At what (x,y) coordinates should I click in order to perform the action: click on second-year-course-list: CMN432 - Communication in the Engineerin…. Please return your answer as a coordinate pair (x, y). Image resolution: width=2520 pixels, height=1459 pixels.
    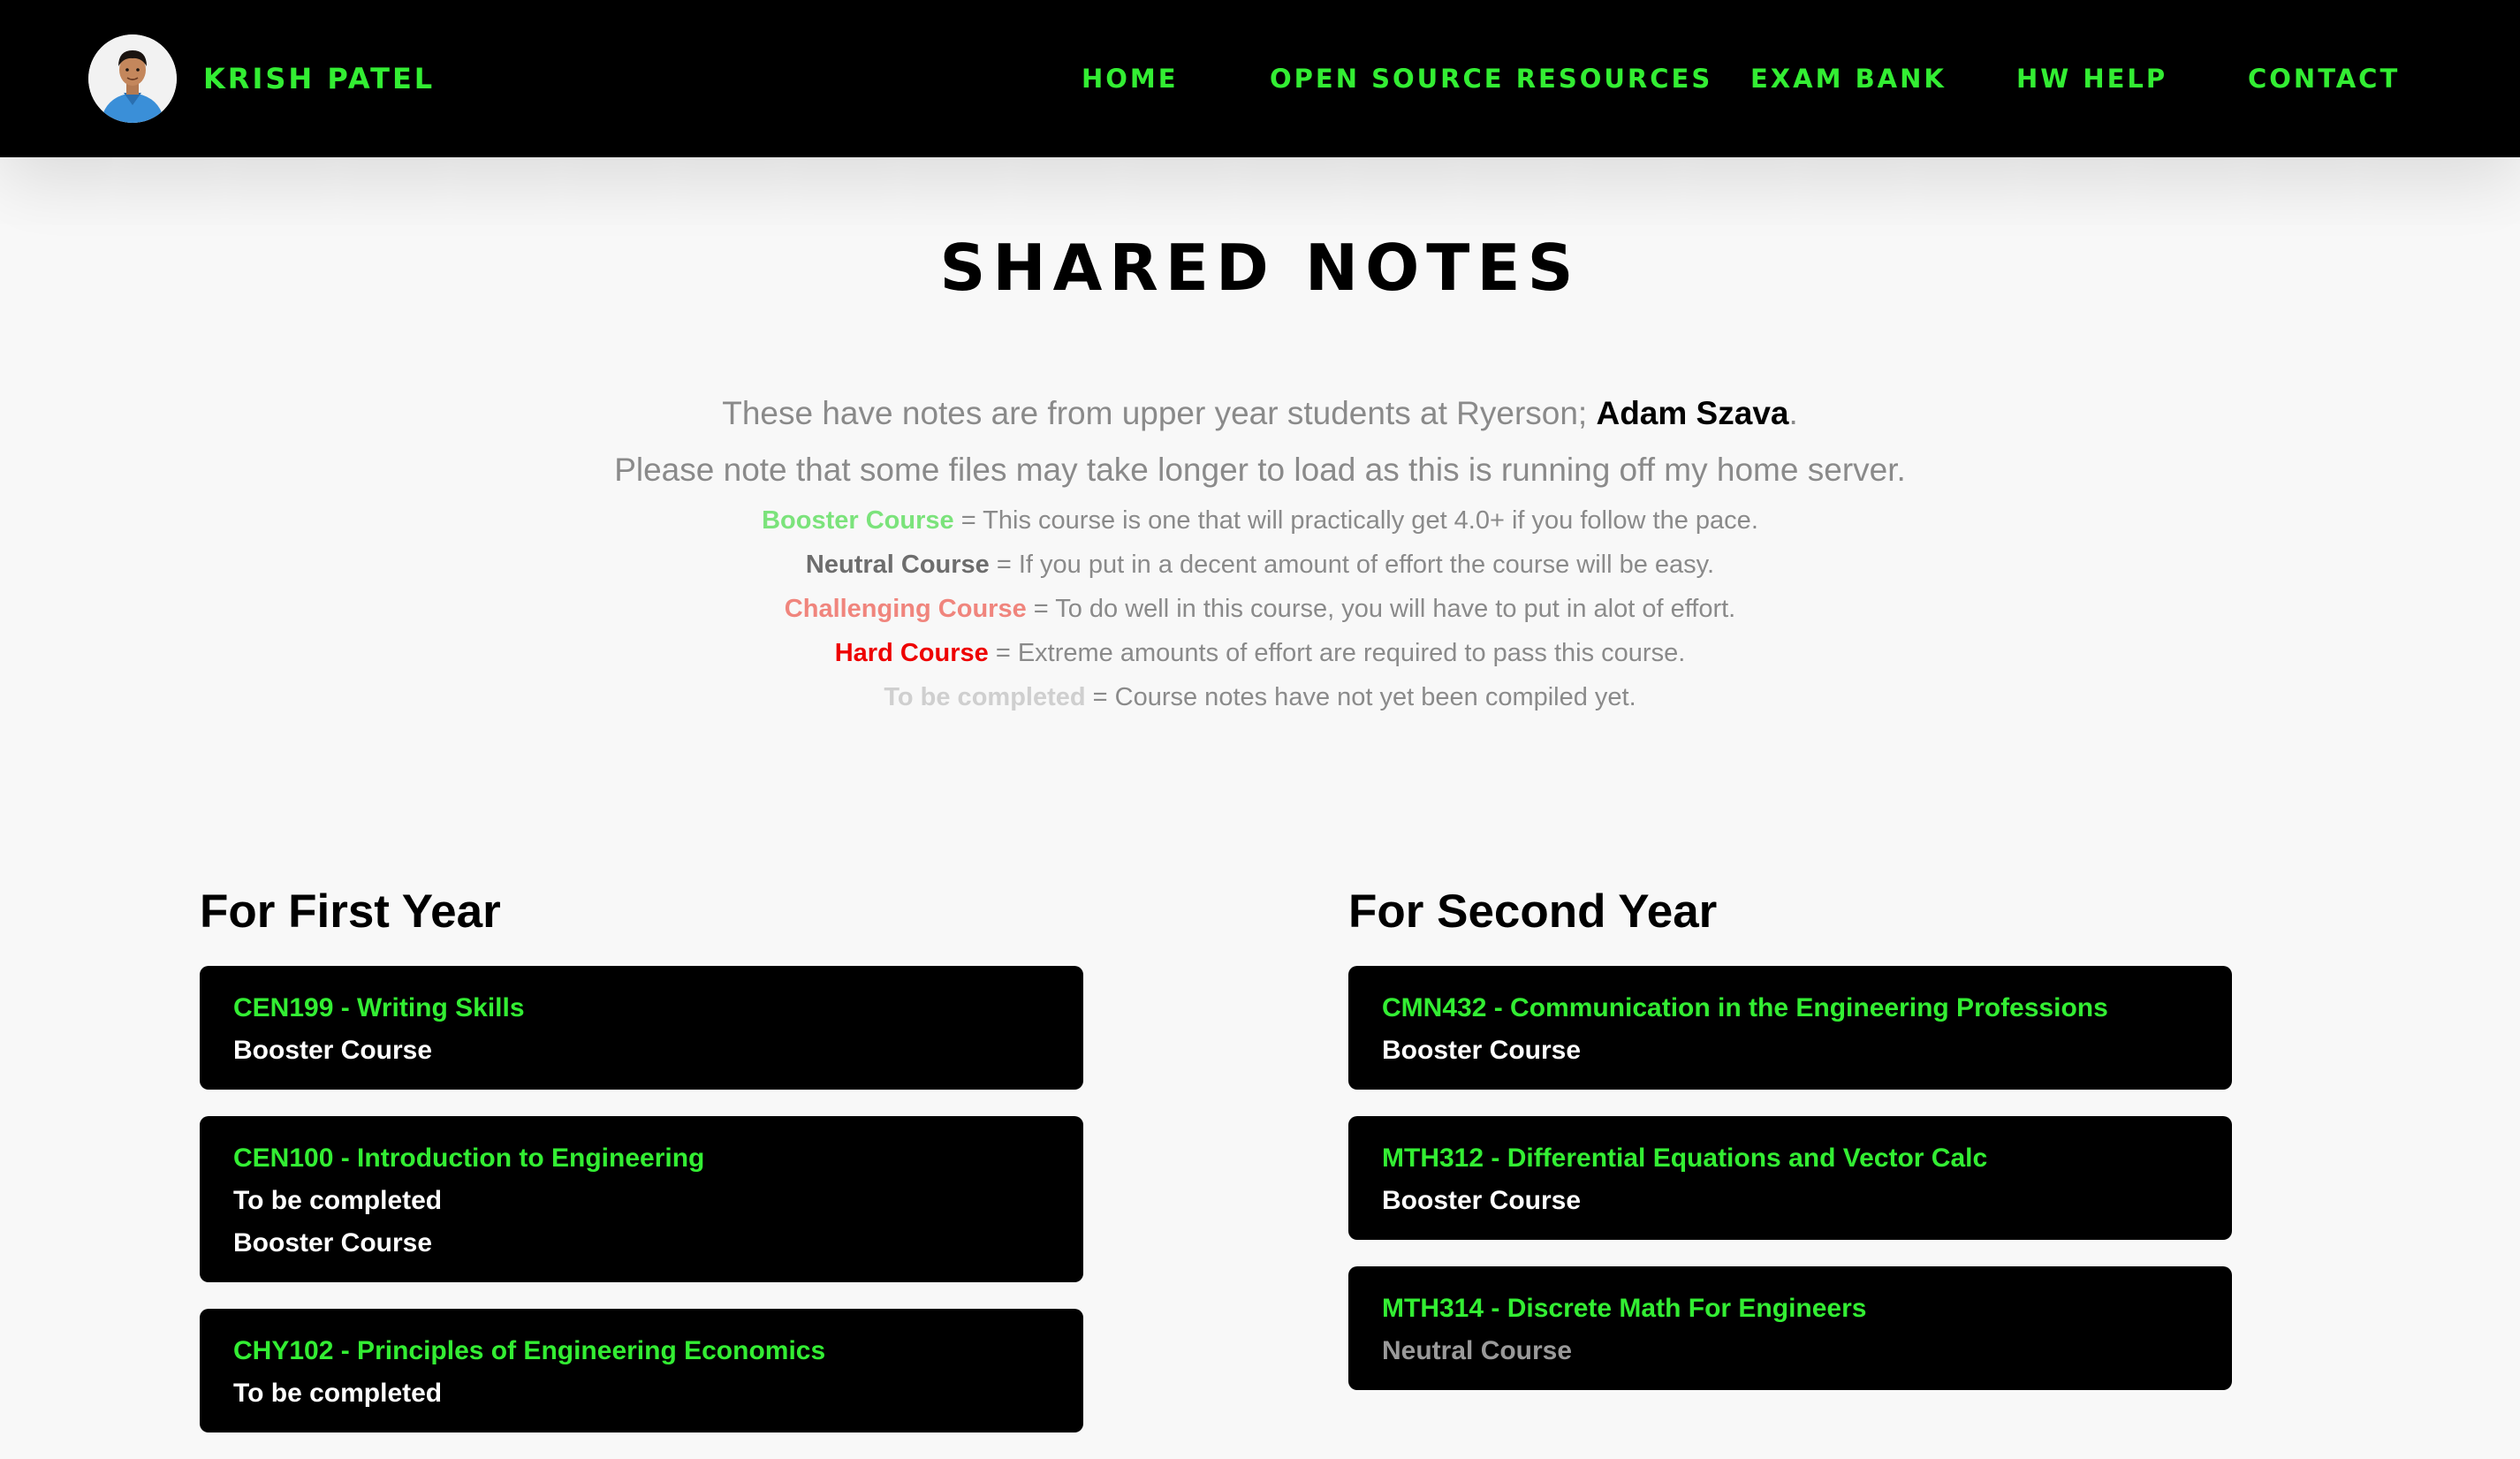
    Looking at the image, I should click on (1790, 1178).